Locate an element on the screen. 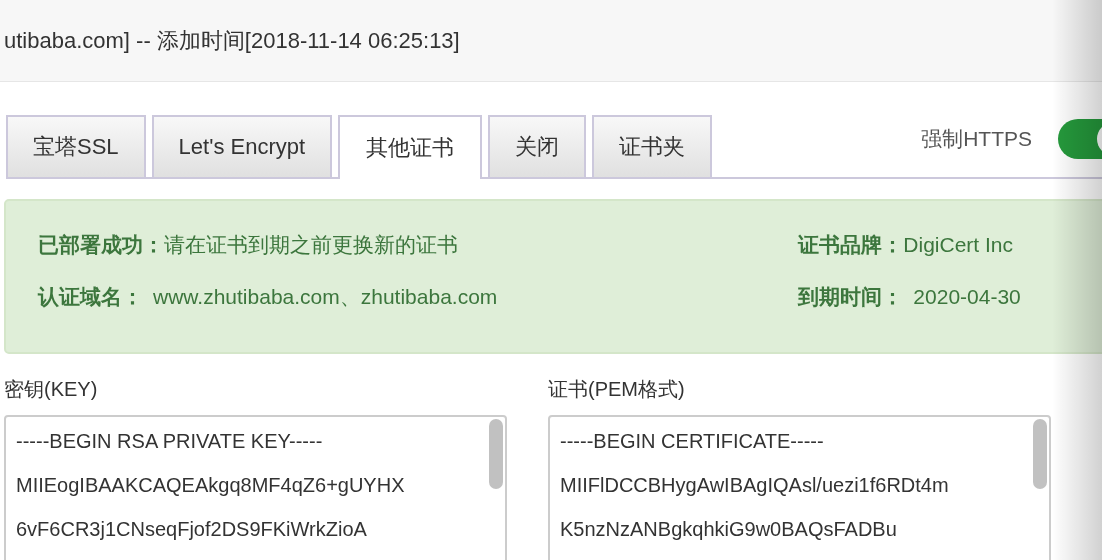 This screenshot has height=560, width=1102. status-text: 请在证书到期之前更换新的证书 is located at coordinates (311, 244).